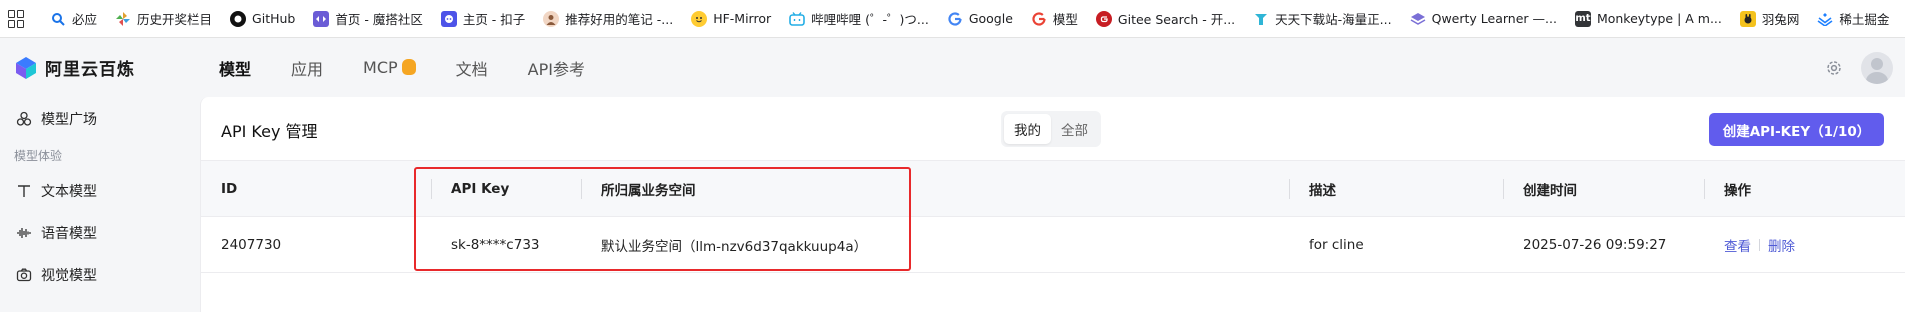  I want to click on scope-segmented-control: 我的 全部, so click(1051, 129).